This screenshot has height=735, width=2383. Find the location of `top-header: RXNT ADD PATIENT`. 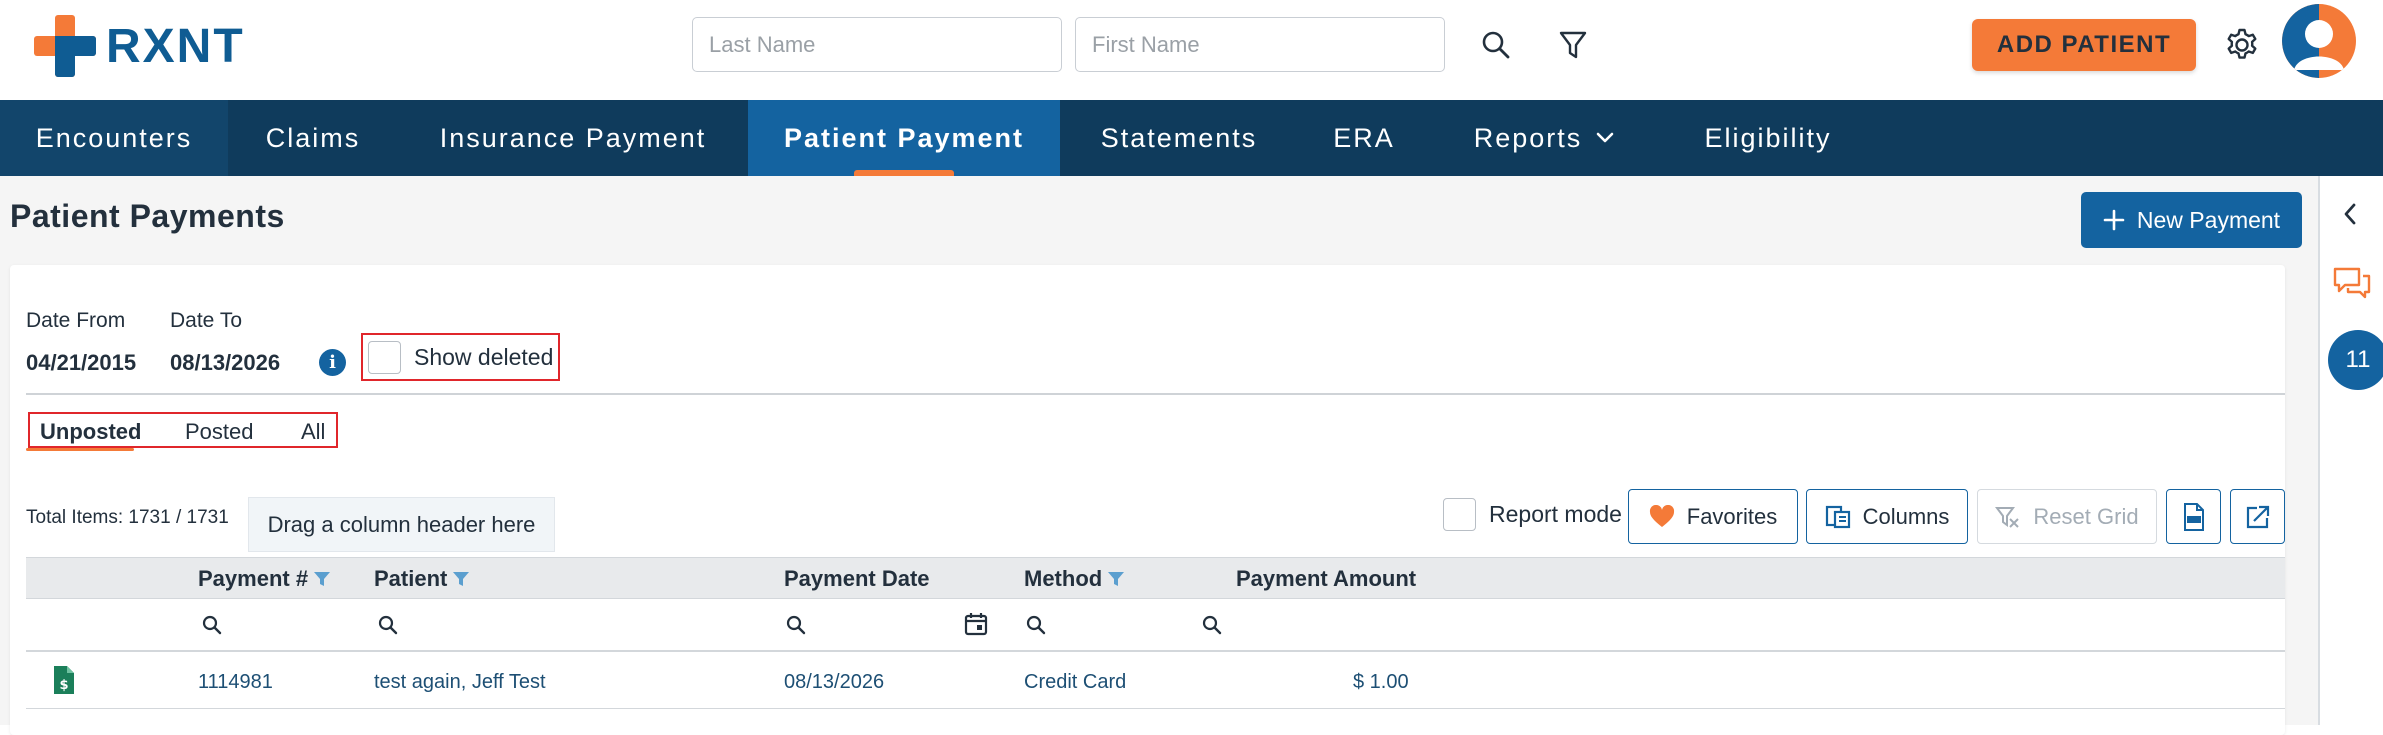

top-header: RXNT ADD PATIENT is located at coordinates (1191, 50).